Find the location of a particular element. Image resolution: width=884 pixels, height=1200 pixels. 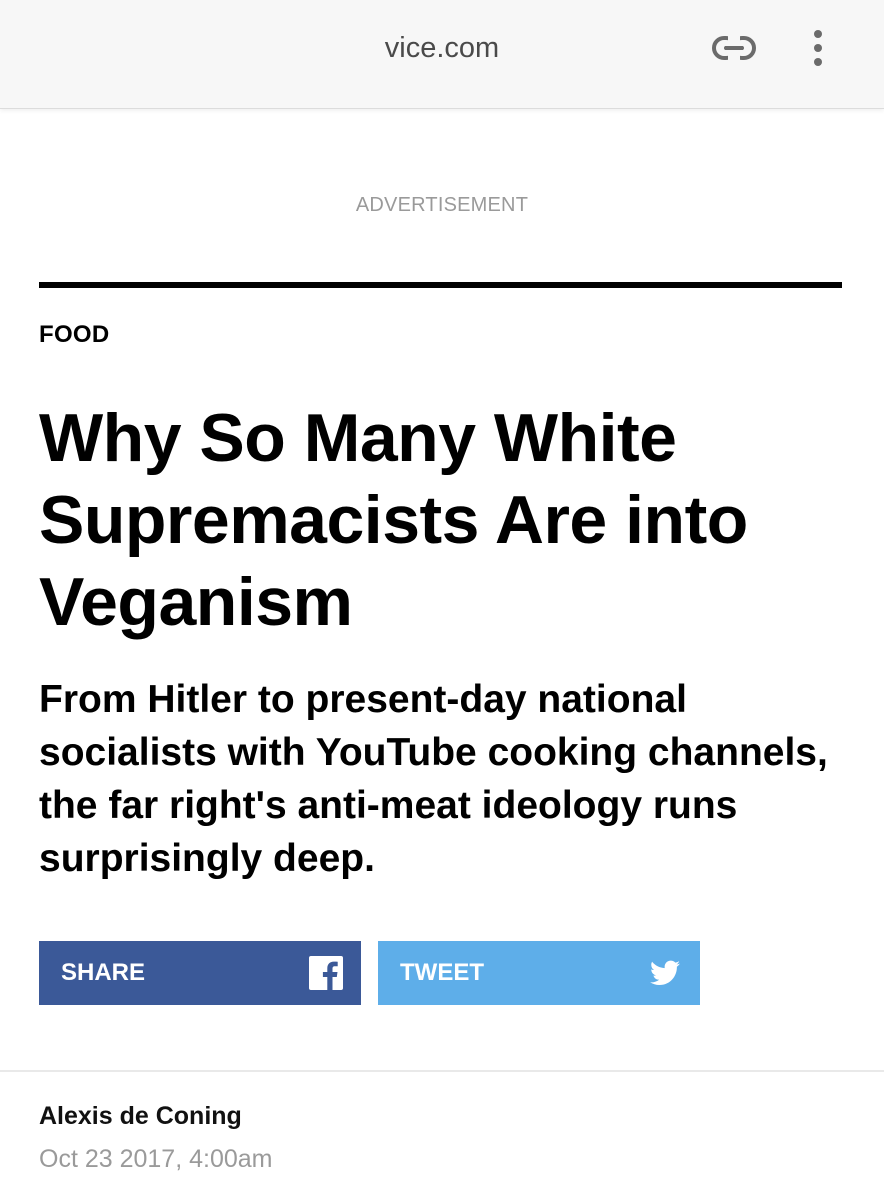

facebook-share-label: SHARE is located at coordinates (103, 972).